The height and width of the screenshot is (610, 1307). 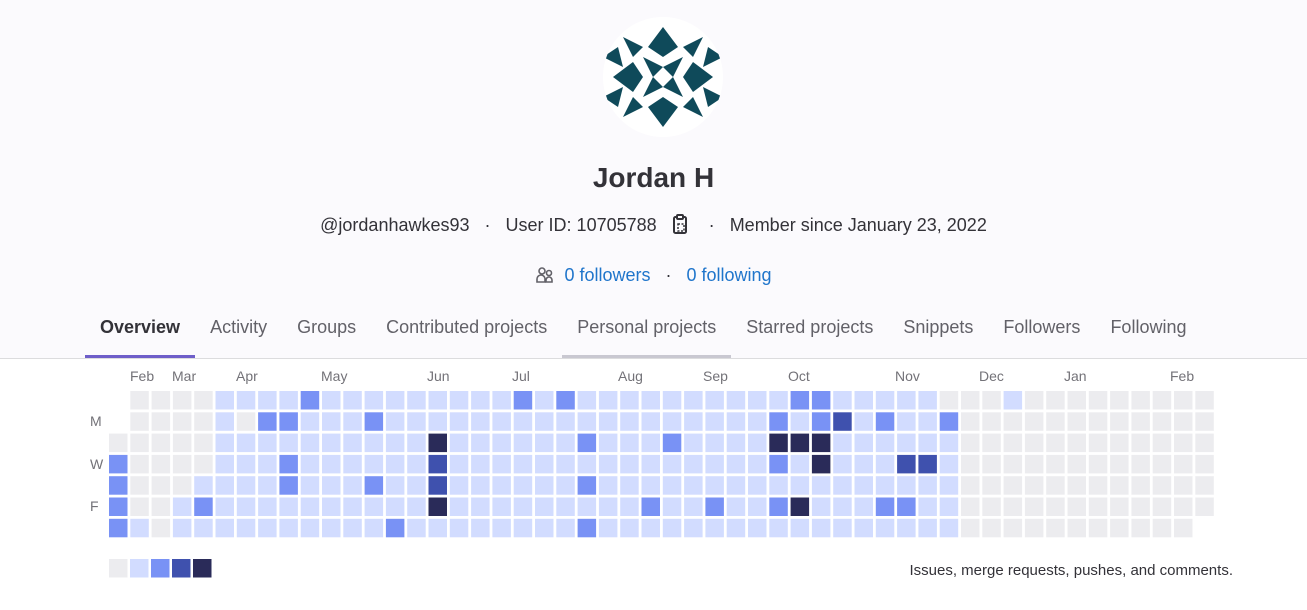 What do you see at coordinates (1041, 331) in the screenshot?
I see `tab-followers: Followers` at bounding box center [1041, 331].